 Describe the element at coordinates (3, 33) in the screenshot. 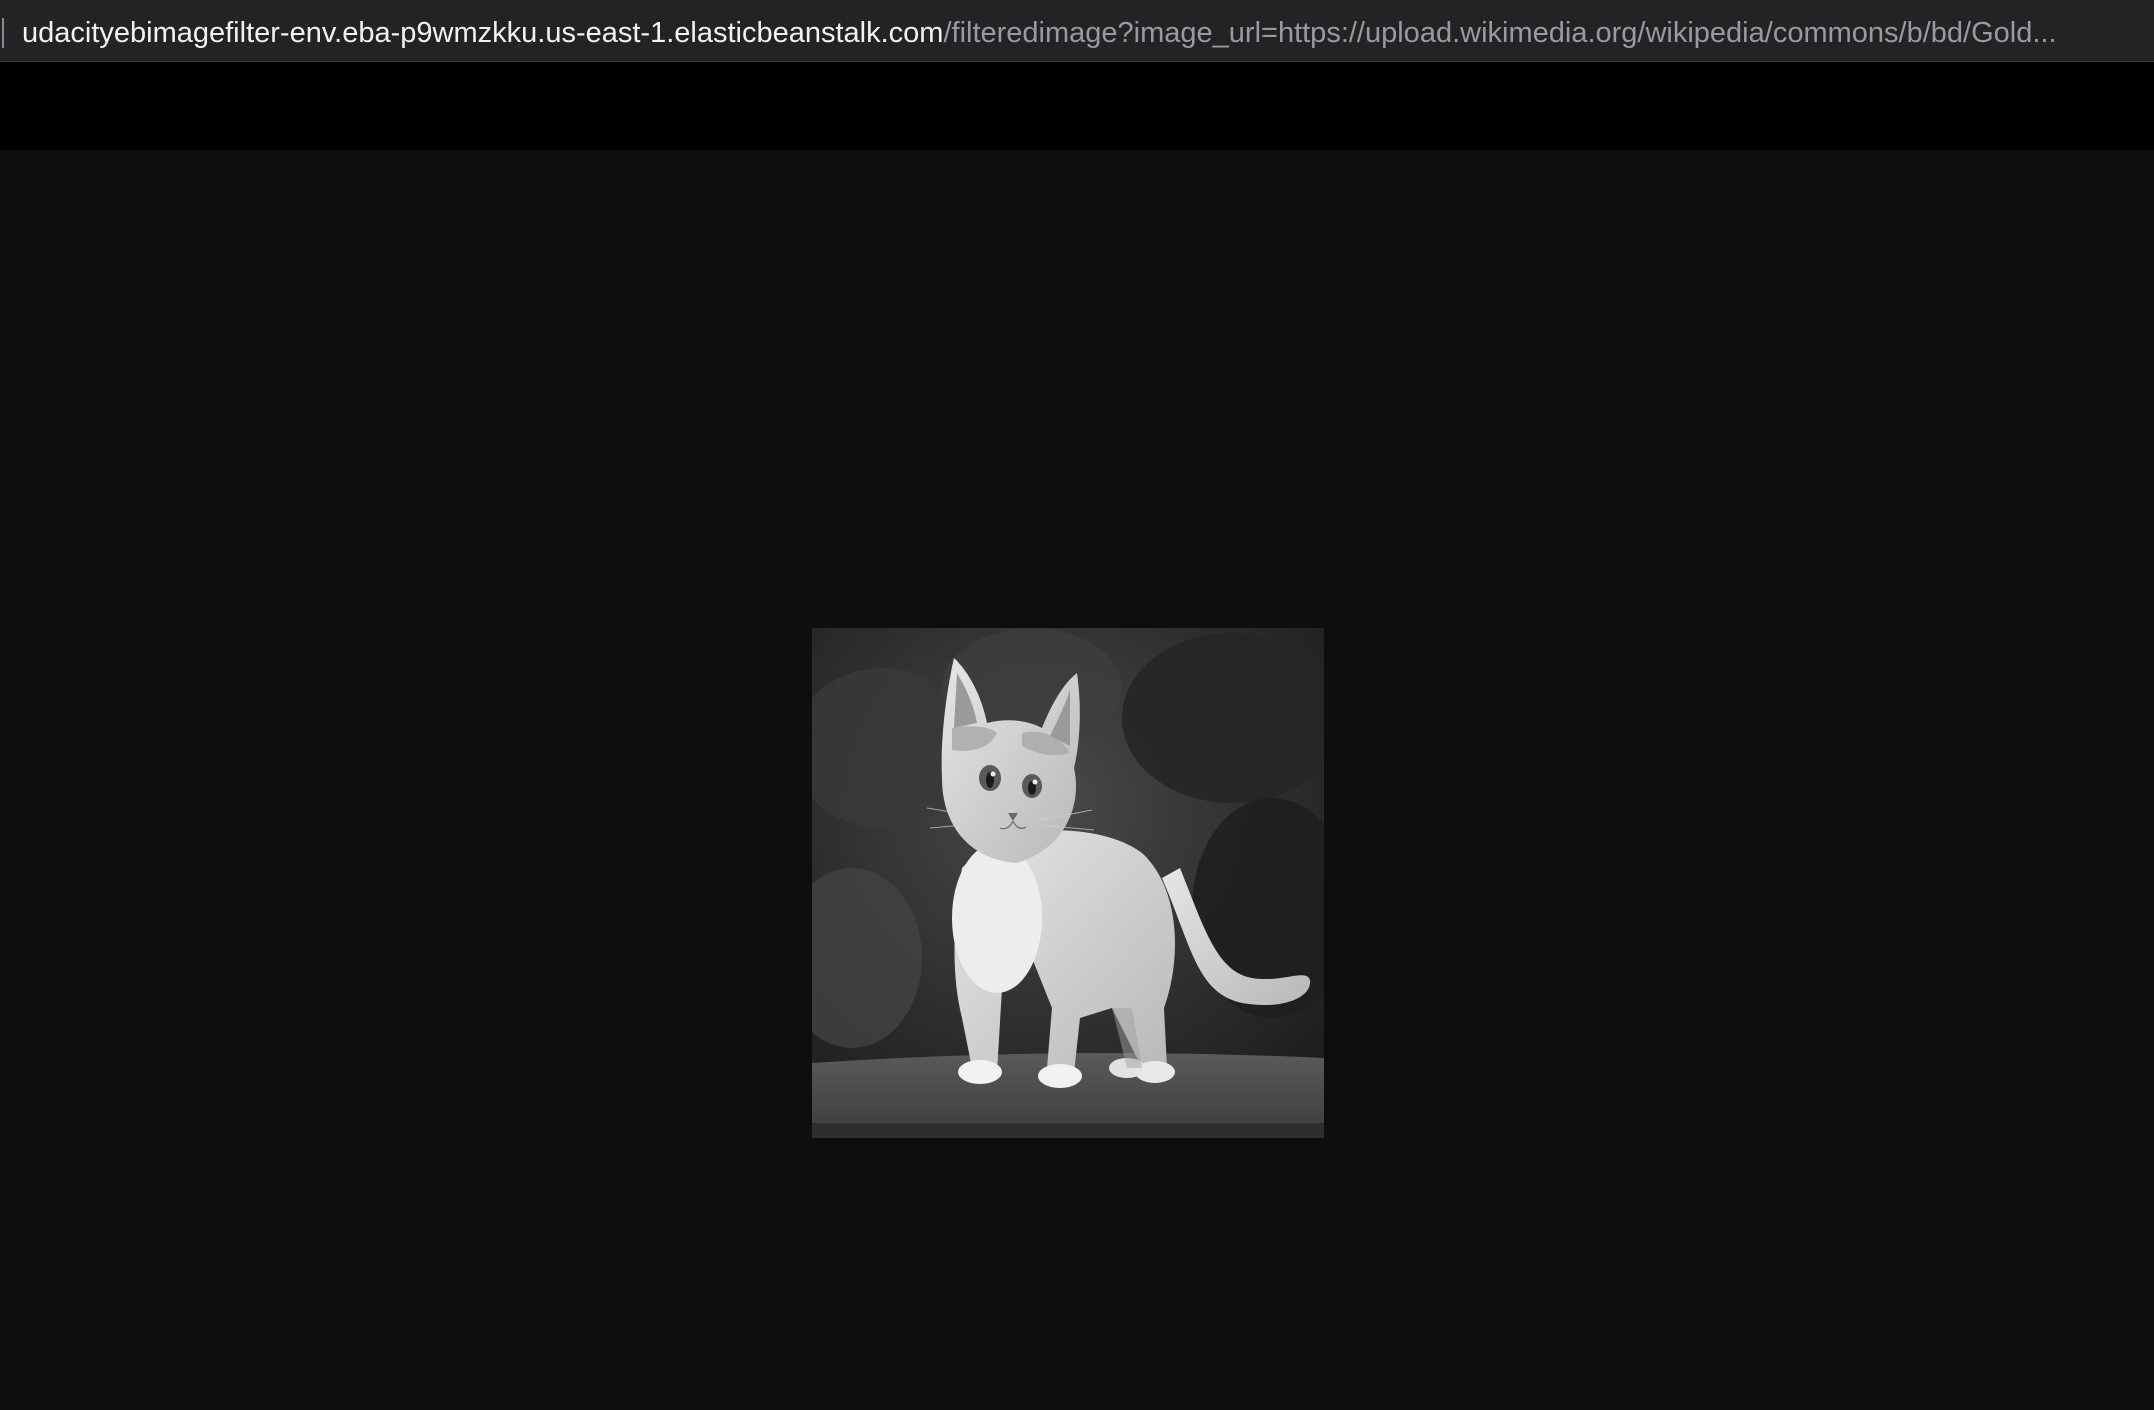

I see `text-caret` at that location.